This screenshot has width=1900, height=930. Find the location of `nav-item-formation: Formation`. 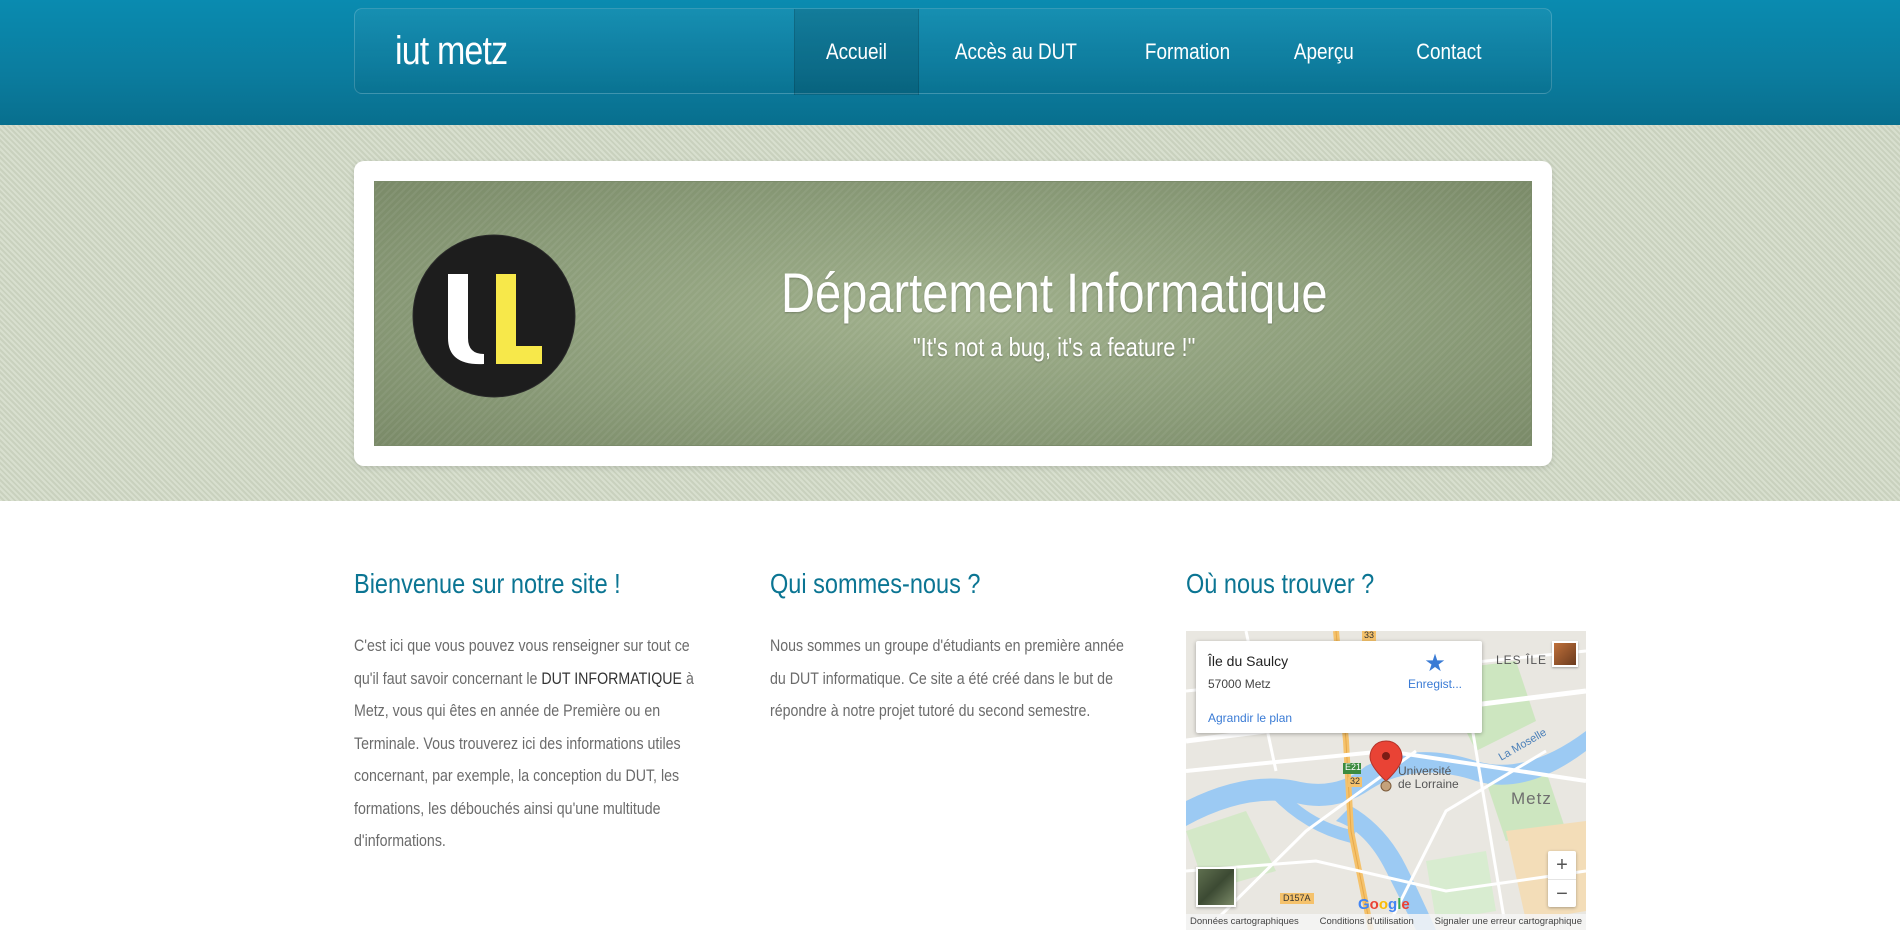

nav-item-formation: Formation is located at coordinates (1187, 52).